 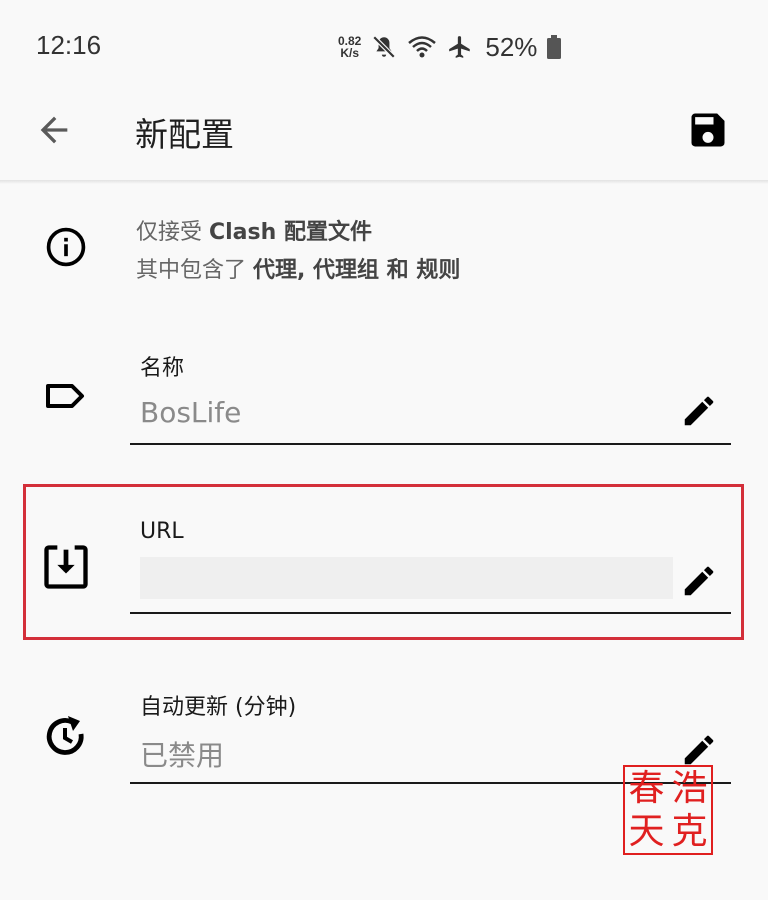 I want to click on seal-character: 浩, so click(x=689, y=788).